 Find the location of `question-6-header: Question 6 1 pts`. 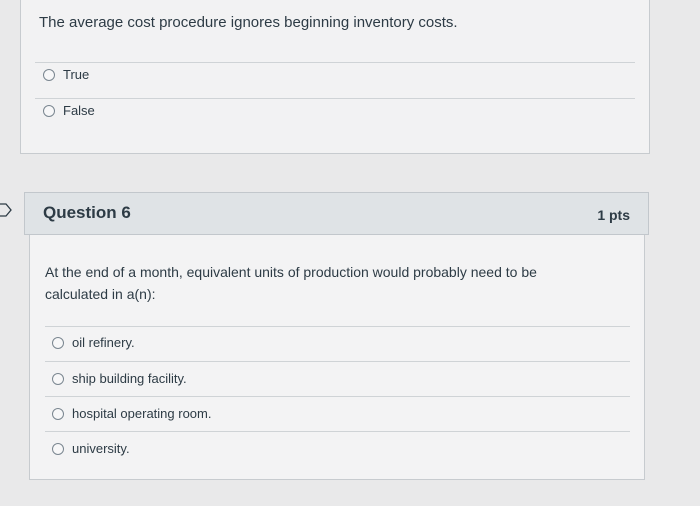

question-6-header: Question 6 1 pts is located at coordinates (336, 213).